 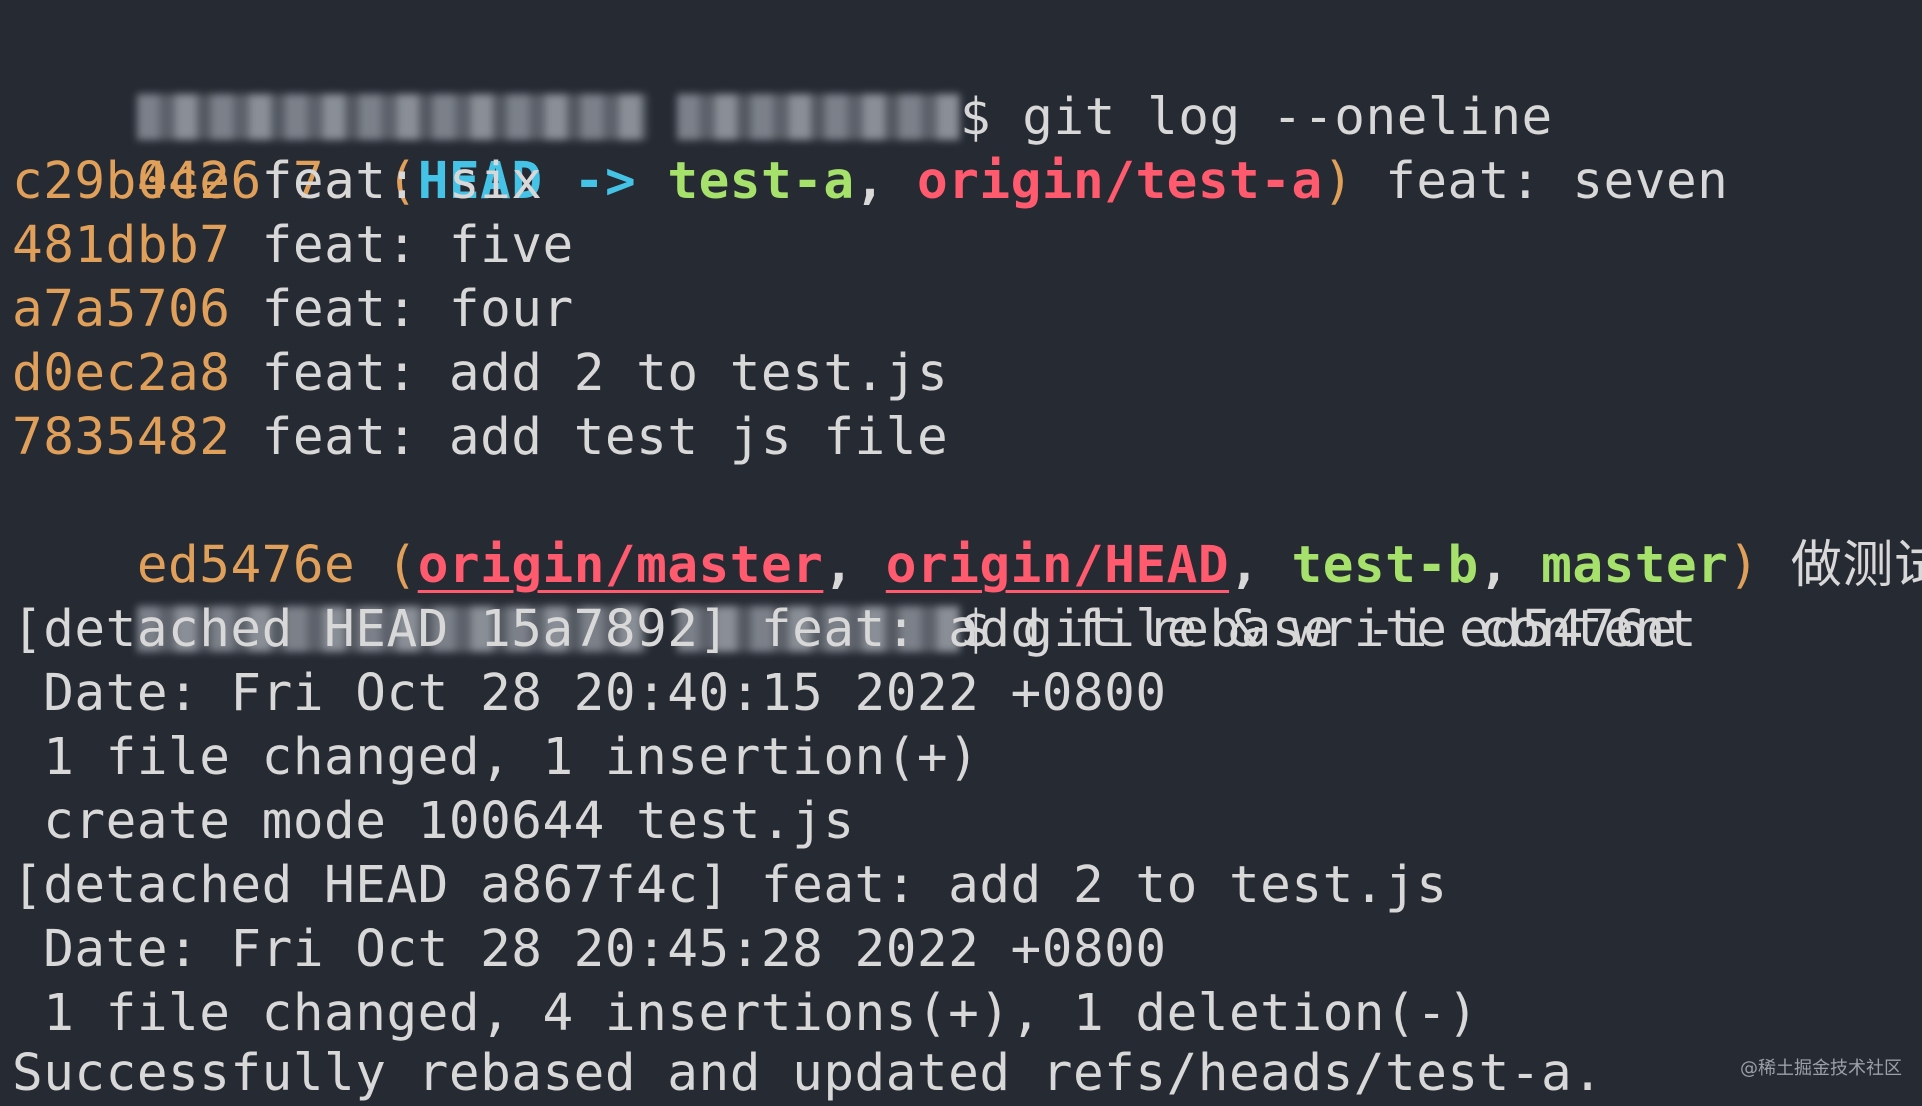 I want to click on prompt-line-2: $ git rebase -i ed5476e, so click(x=845, y=596).